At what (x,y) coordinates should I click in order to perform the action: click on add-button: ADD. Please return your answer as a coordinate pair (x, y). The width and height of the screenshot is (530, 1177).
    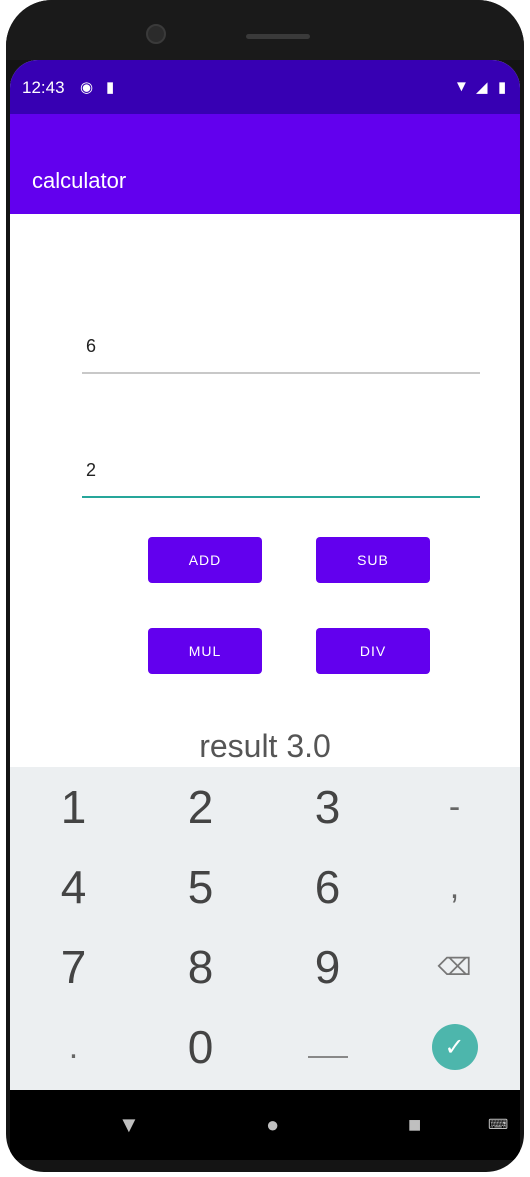
    Looking at the image, I should click on (205, 560).